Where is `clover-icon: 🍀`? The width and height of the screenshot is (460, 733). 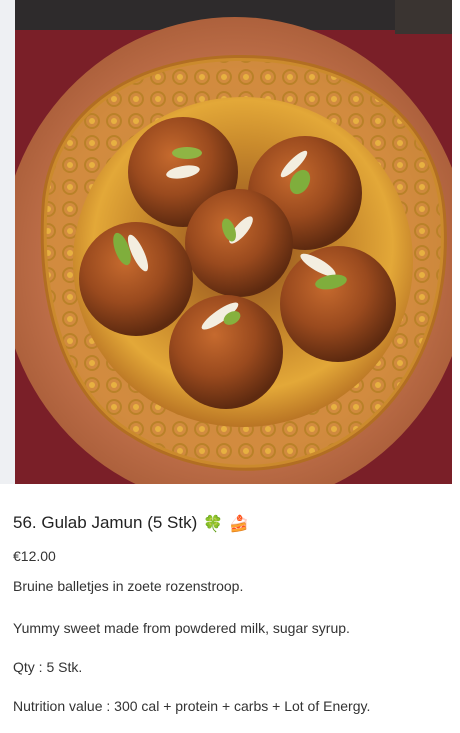
clover-icon: 🍀 is located at coordinates (213, 523).